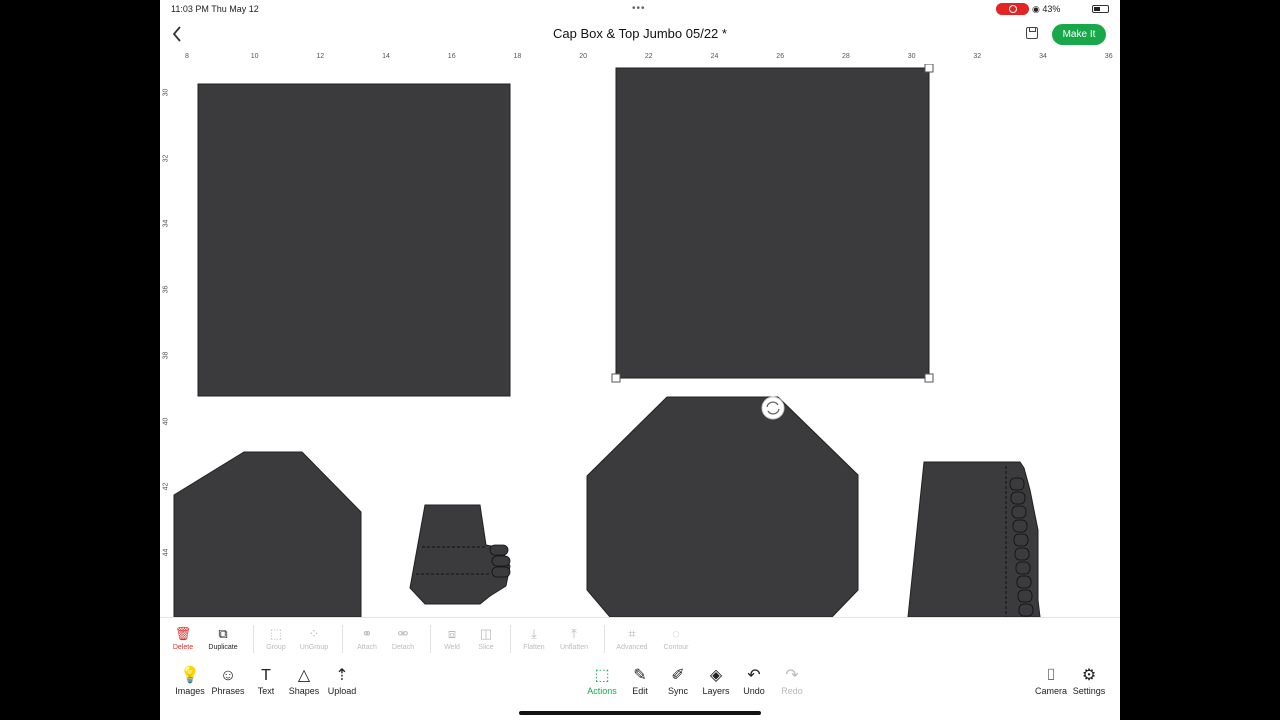  What do you see at coordinates (1108, 56) in the screenshot?
I see `ruler-top-label: 36` at bounding box center [1108, 56].